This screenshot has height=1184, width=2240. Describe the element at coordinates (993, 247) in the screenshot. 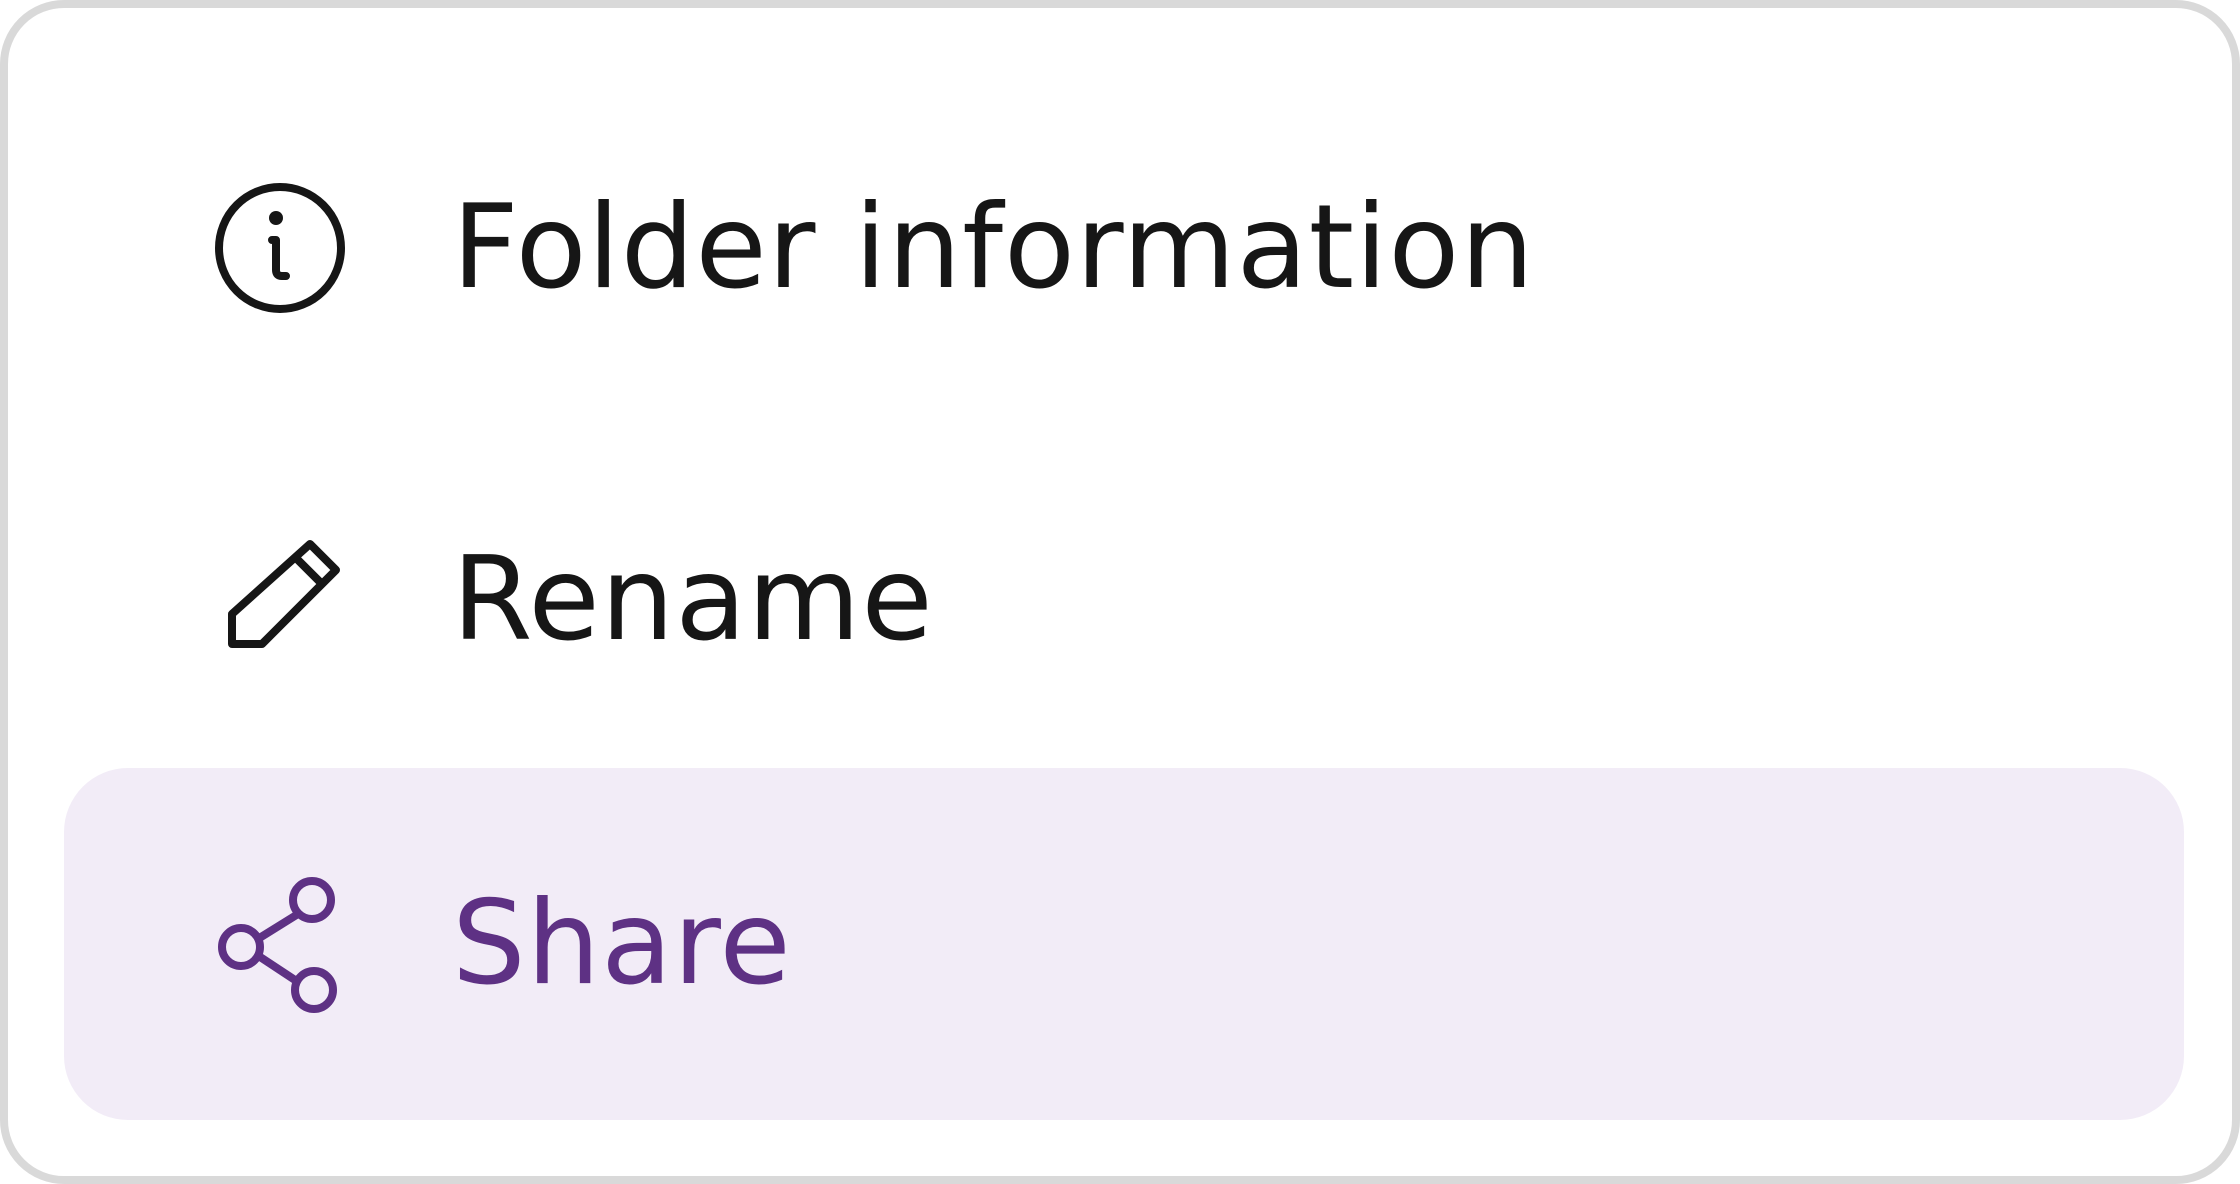

I see `menu-item-label: Folder information` at that location.